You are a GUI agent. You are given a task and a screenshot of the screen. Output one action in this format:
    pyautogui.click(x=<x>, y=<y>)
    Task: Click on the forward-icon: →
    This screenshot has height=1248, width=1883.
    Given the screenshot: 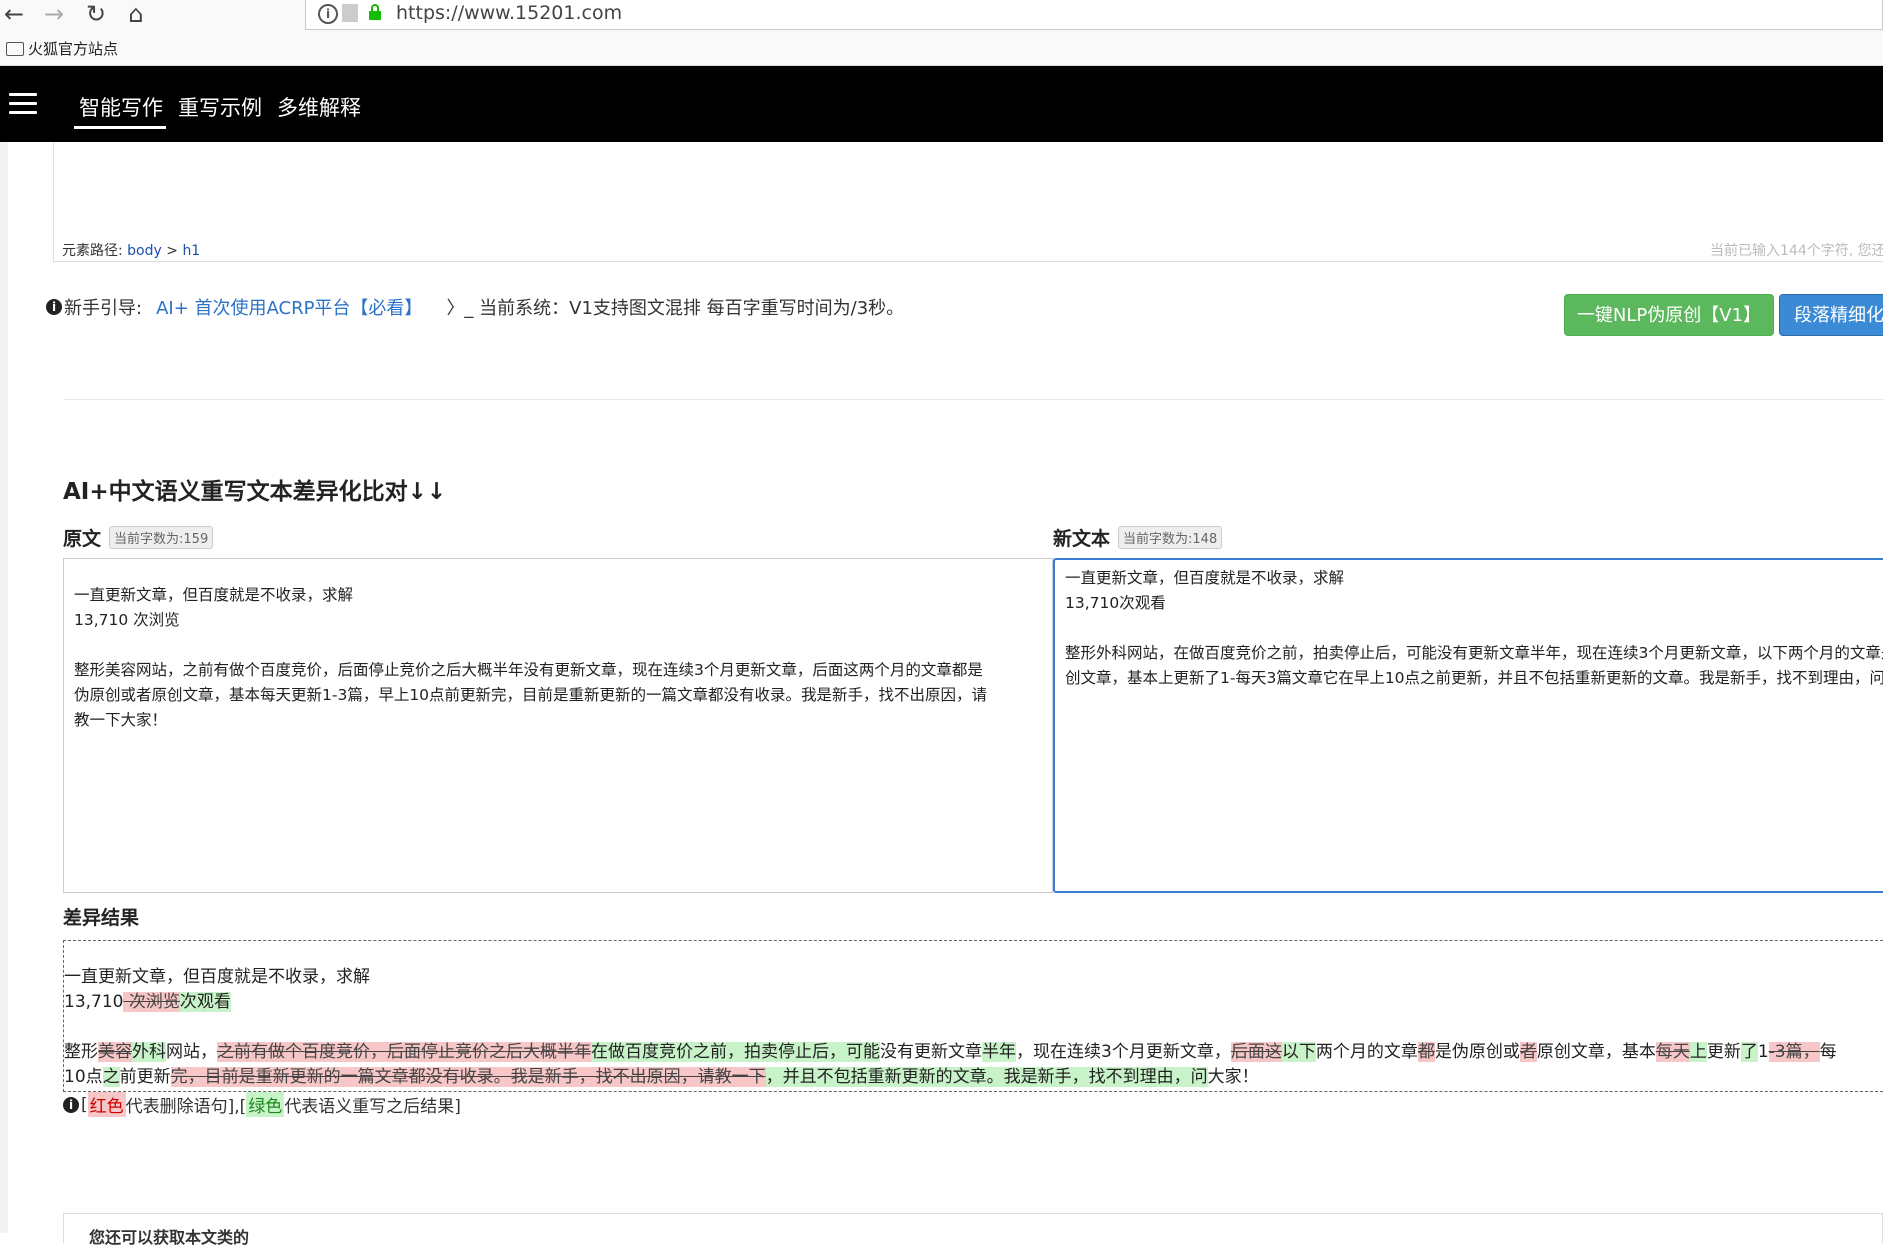 What is the action you would take?
    pyautogui.click(x=54, y=14)
    